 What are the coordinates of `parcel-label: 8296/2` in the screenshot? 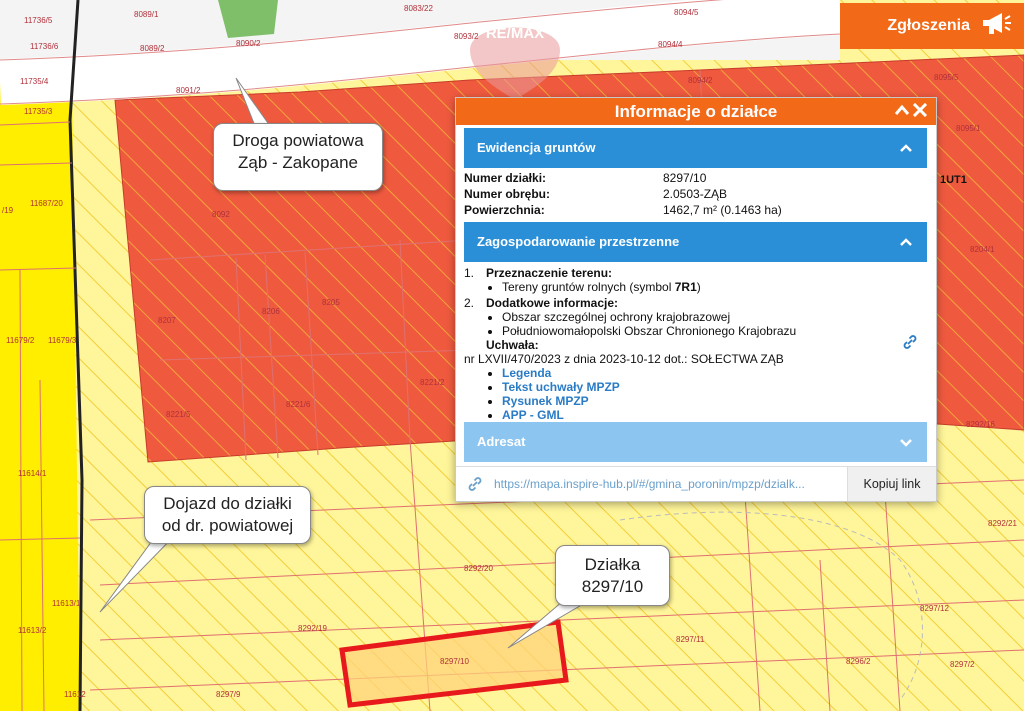 It's located at (858, 661).